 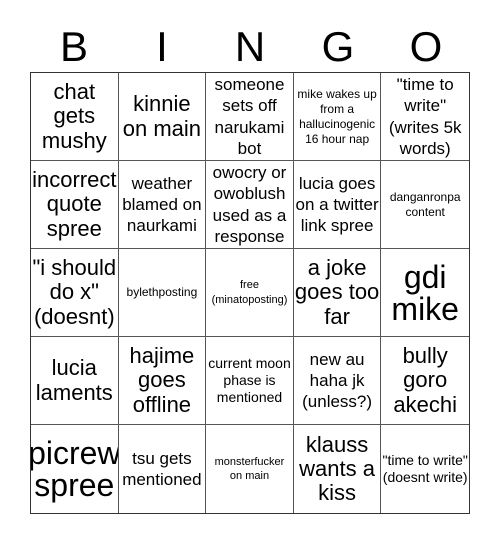 What do you see at coordinates (75, 293) in the screenshot?
I see `bingo-cell: "i should do x" (doesnt)` at bounding box center [75, 293].